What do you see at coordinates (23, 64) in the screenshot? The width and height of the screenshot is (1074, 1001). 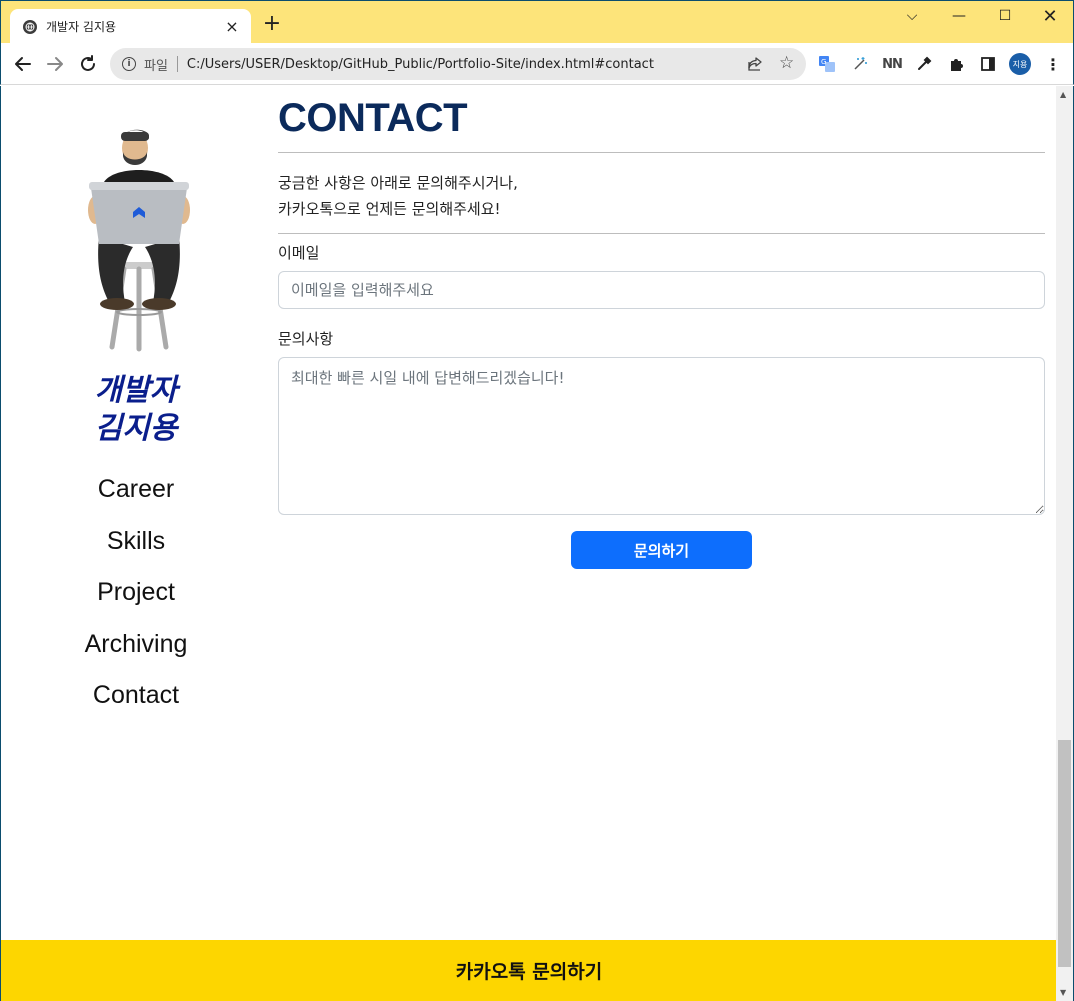 I see `back-arrow-icon` at bounding box center [23, 64].